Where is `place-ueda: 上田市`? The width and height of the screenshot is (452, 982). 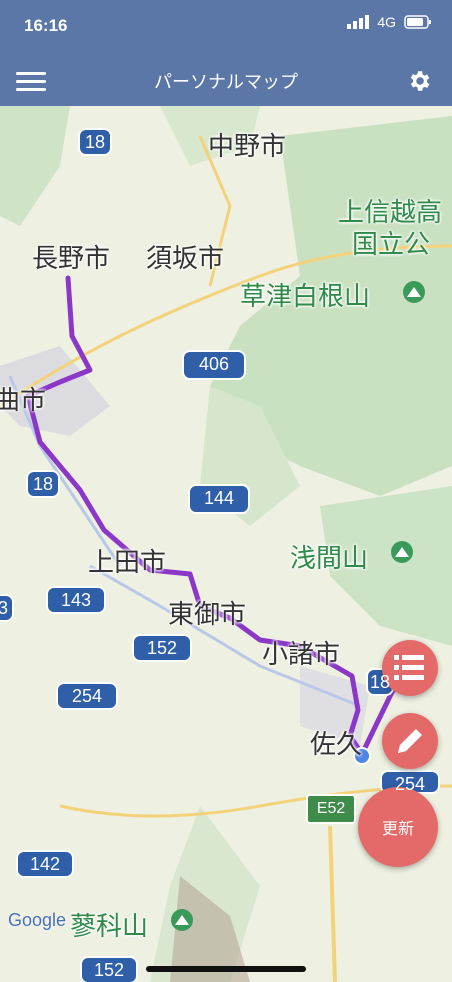
place-ueda: 上田市 is located at coordinates (127, 563).